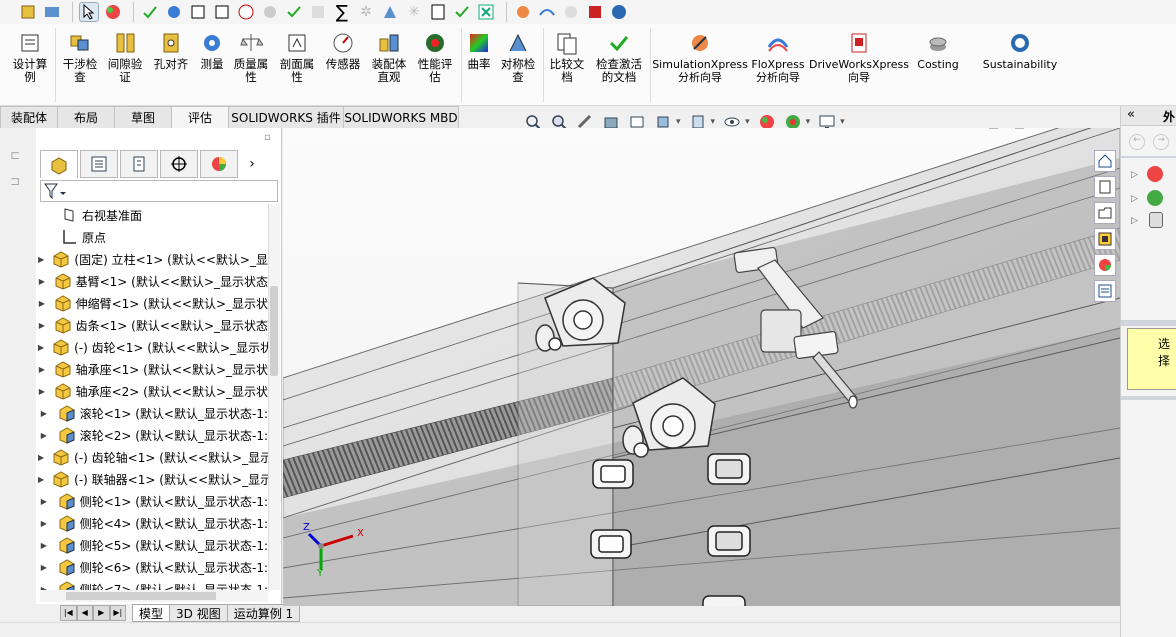 This screenshot has height=637, width=1176. What do you see at coordinates (274, 397) in the screenshot?
I see `tree-vertical-scrollbar` at bounding box center [274, 397].